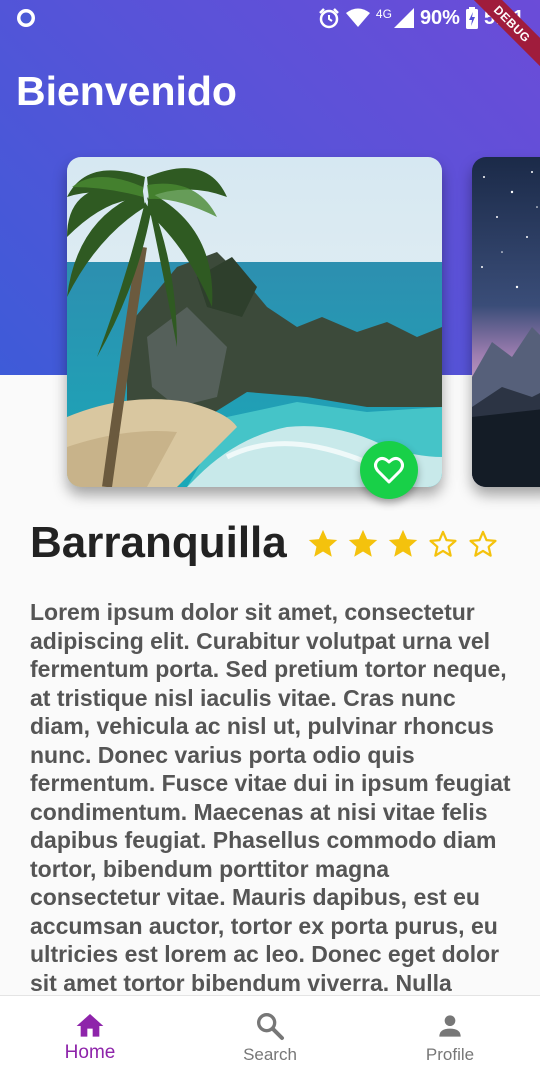 This screenshot has height=1081, width=540. I want to click on notification-icon, so click(26, 18).